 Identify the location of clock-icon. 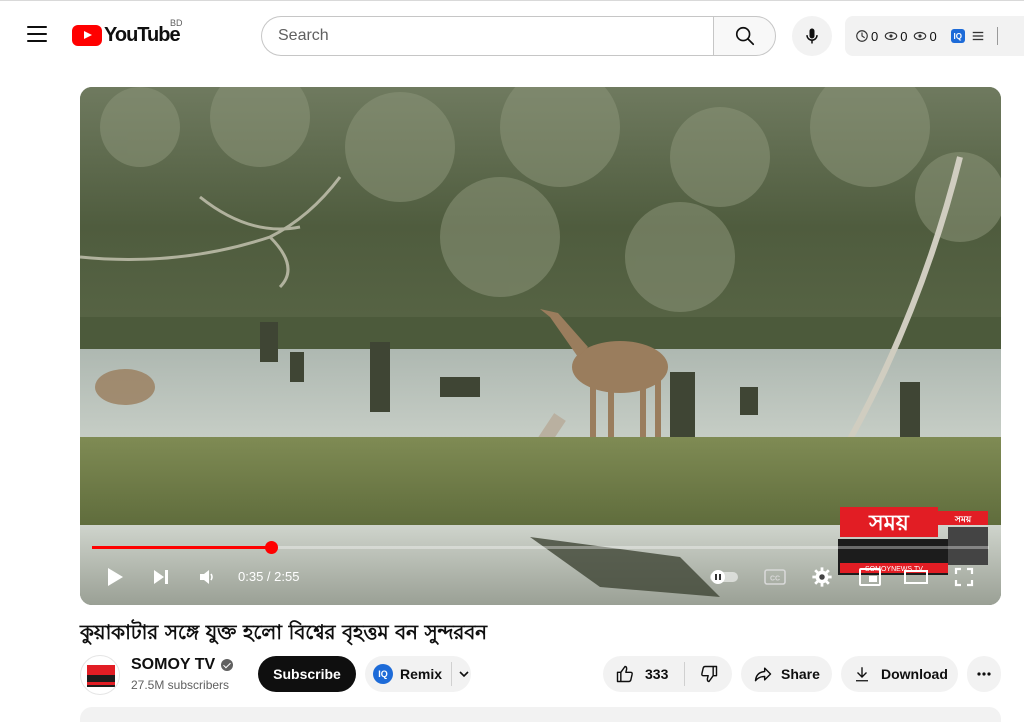
(862, 36).